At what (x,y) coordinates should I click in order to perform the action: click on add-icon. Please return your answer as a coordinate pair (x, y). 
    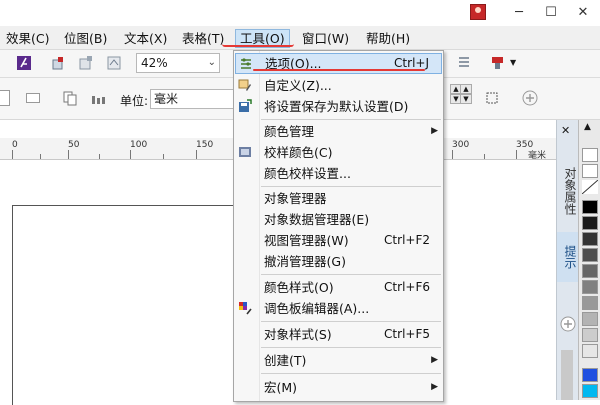
    Looking at the image, I should click on (530, 98).